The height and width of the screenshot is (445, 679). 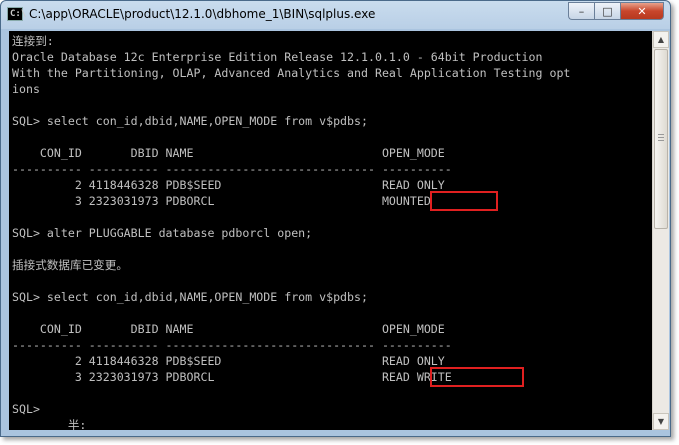 What do you see at coordinates (16, 14) in the screenshot?
I see `console-icon: C:\` at bounding box center [16, 14].